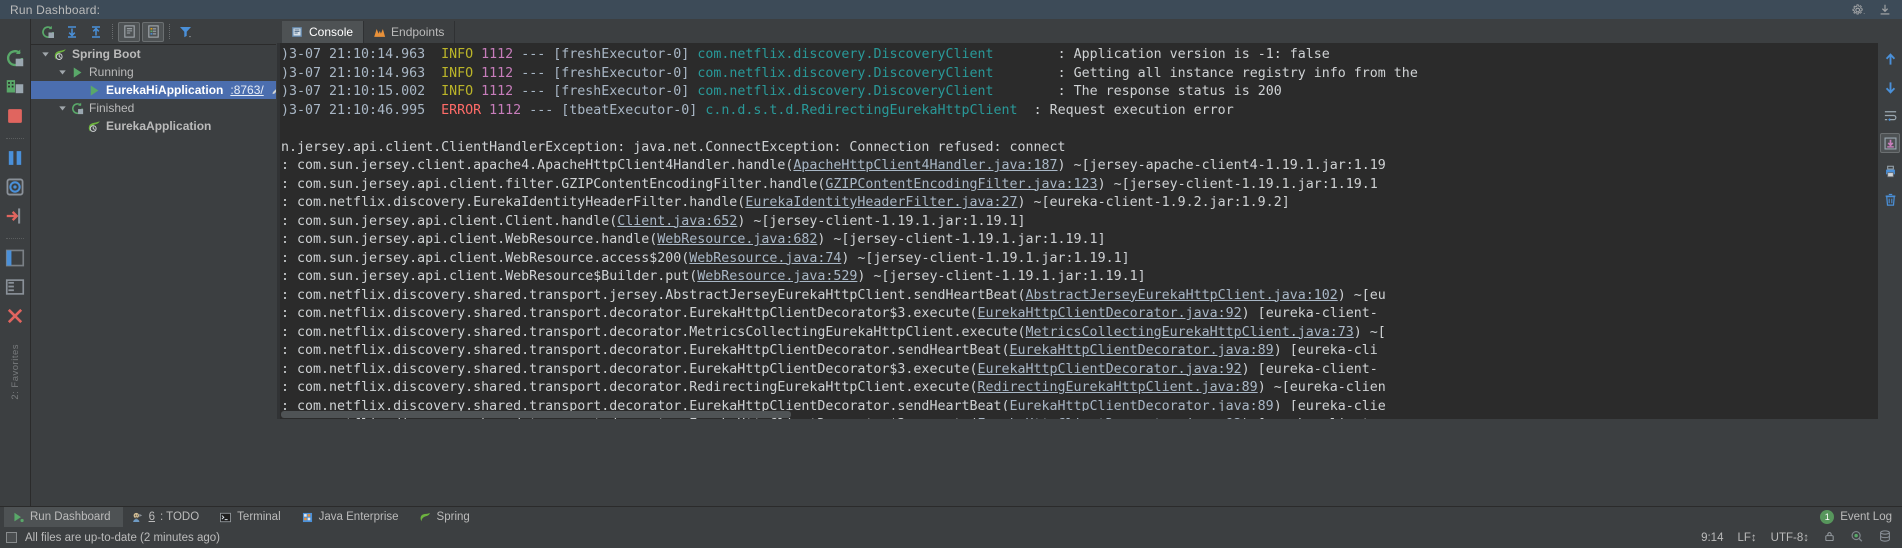 Image resolution: width=1902 pixels, height=548 pixels. I want to click on tree-node-eurekahiapplication: EurekaHiApplication:8763/, so click(153, 90).